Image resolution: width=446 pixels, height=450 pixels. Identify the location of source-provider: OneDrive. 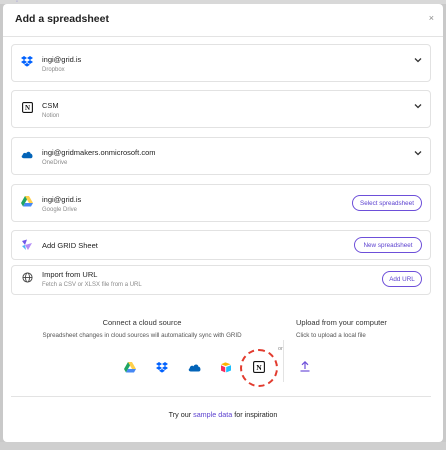
(55, 163).